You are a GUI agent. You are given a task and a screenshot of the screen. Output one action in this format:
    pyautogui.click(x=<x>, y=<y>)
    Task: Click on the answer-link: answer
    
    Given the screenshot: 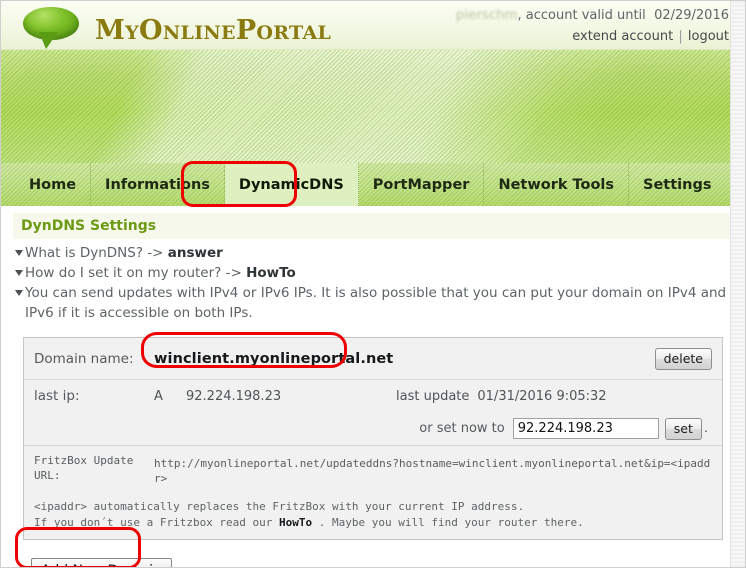 What is the action you would take?
    pyautogui.click(x=195, y=253)
    